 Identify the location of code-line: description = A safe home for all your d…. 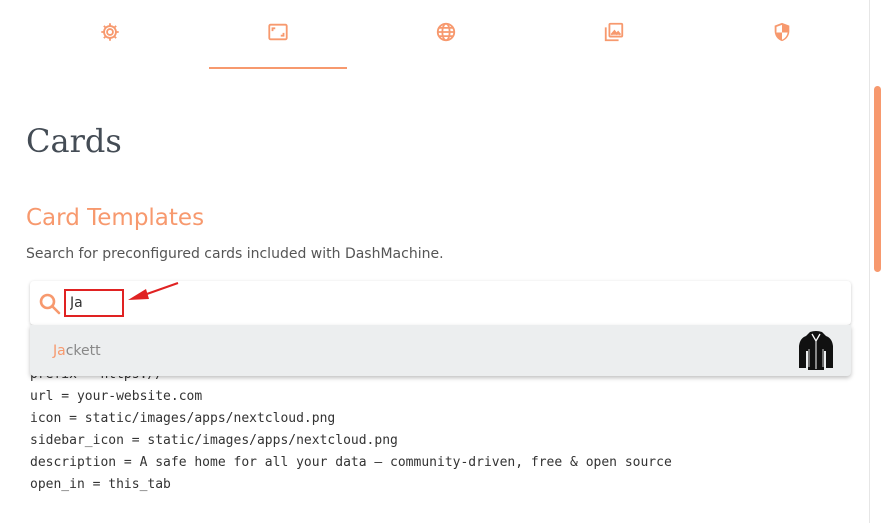
(351, 462).